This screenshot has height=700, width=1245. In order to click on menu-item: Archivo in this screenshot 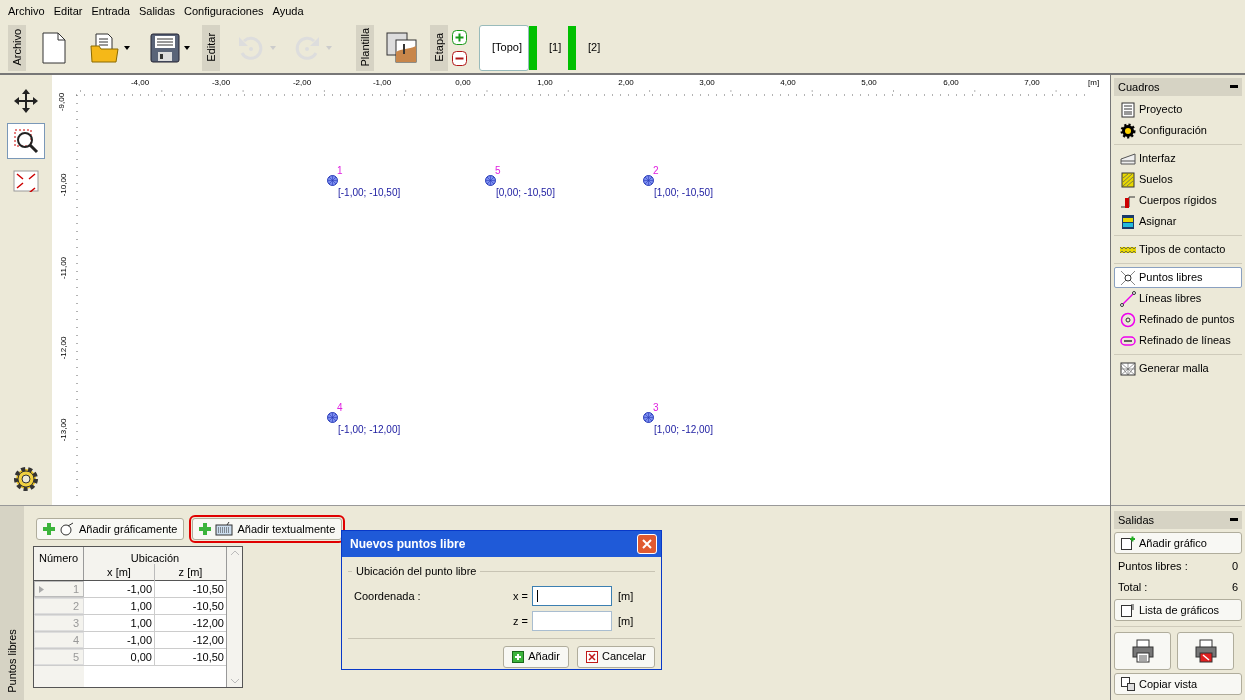, I will do `click(26, 11)`.